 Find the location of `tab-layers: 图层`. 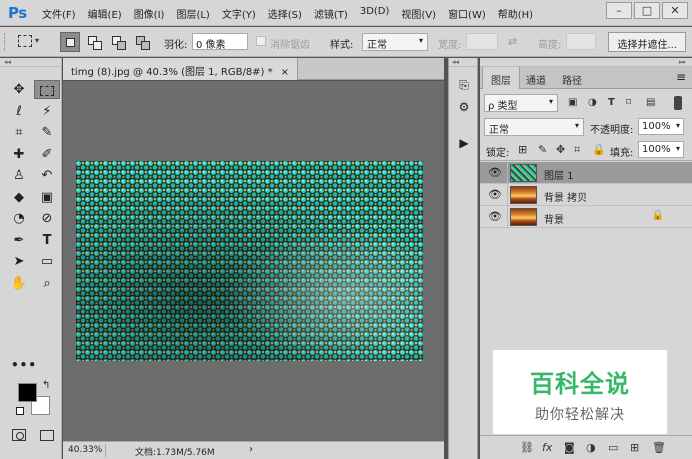

tab-layers: 图层 is located at coordinates (501, 78).